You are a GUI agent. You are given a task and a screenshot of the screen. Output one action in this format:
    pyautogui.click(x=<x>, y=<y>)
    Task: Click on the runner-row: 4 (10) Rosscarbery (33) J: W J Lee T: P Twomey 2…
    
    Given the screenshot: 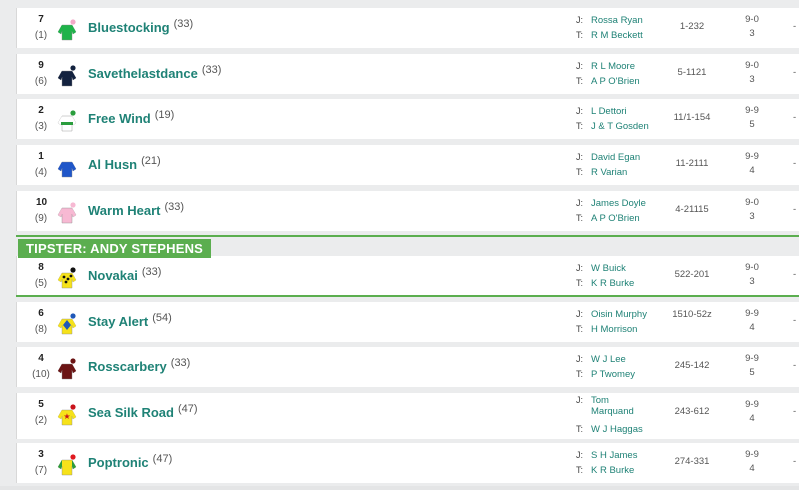 What is the action you would take?
    pyautogui.click(x=407, y=367)
    